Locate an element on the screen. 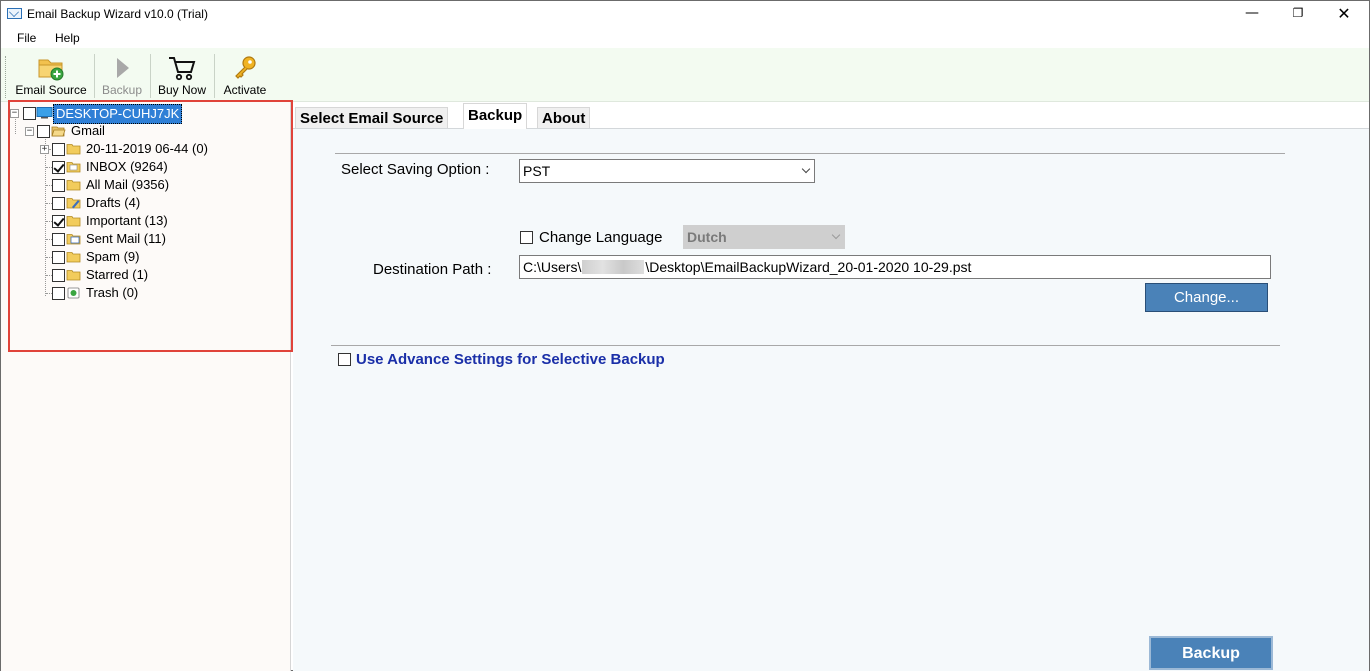 The image size is (1370, 671). saving-option-select: PST is located at coordinates (667, 171).